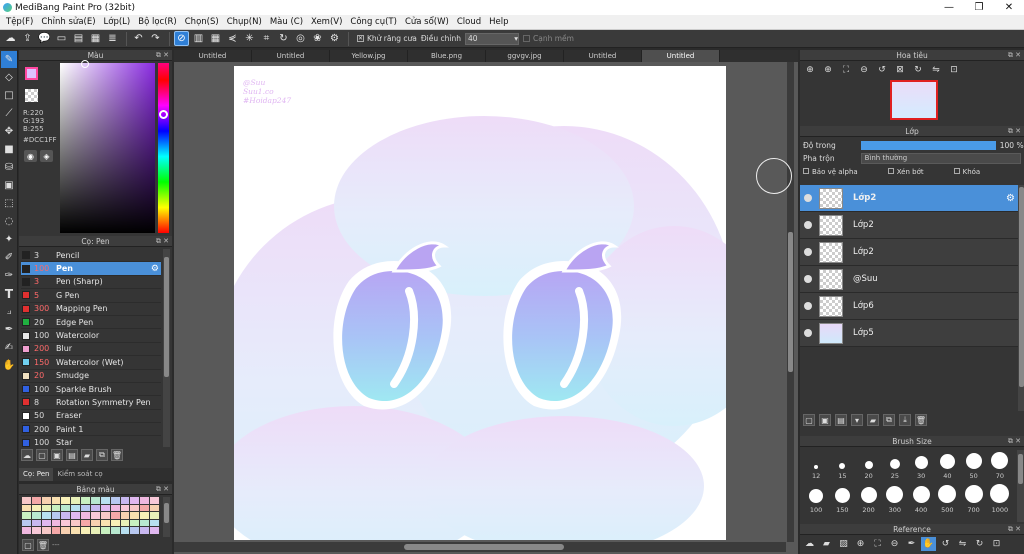  I want to click on comment-icon: 💬, so click(44, 38).